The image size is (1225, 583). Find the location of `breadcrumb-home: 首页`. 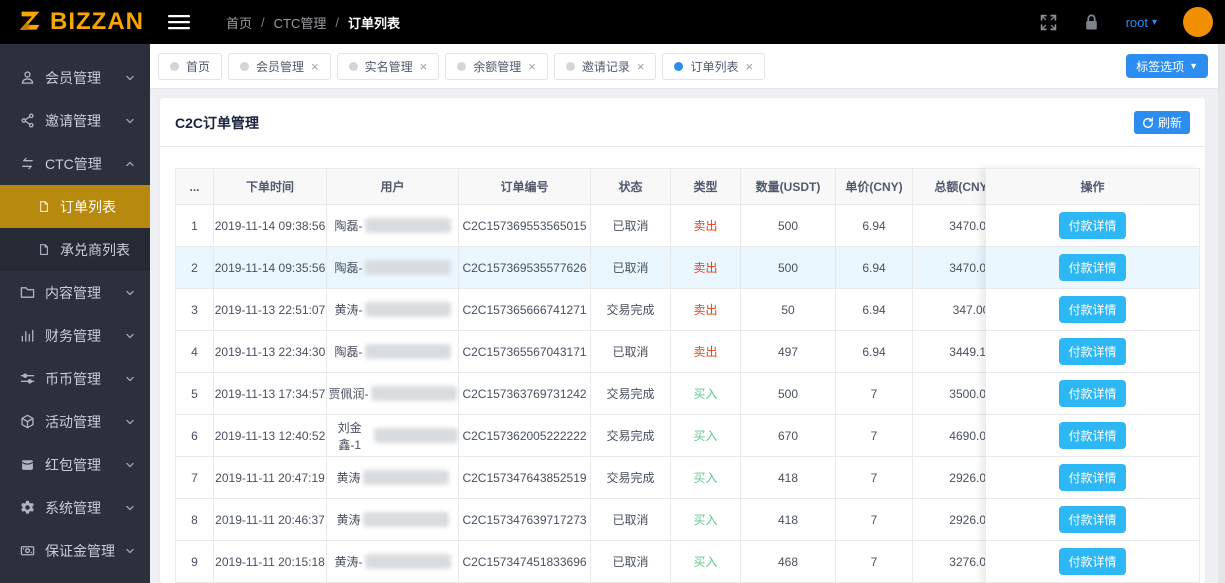

breadcrumb-home: 首页 is located at coordinates (239, 22).